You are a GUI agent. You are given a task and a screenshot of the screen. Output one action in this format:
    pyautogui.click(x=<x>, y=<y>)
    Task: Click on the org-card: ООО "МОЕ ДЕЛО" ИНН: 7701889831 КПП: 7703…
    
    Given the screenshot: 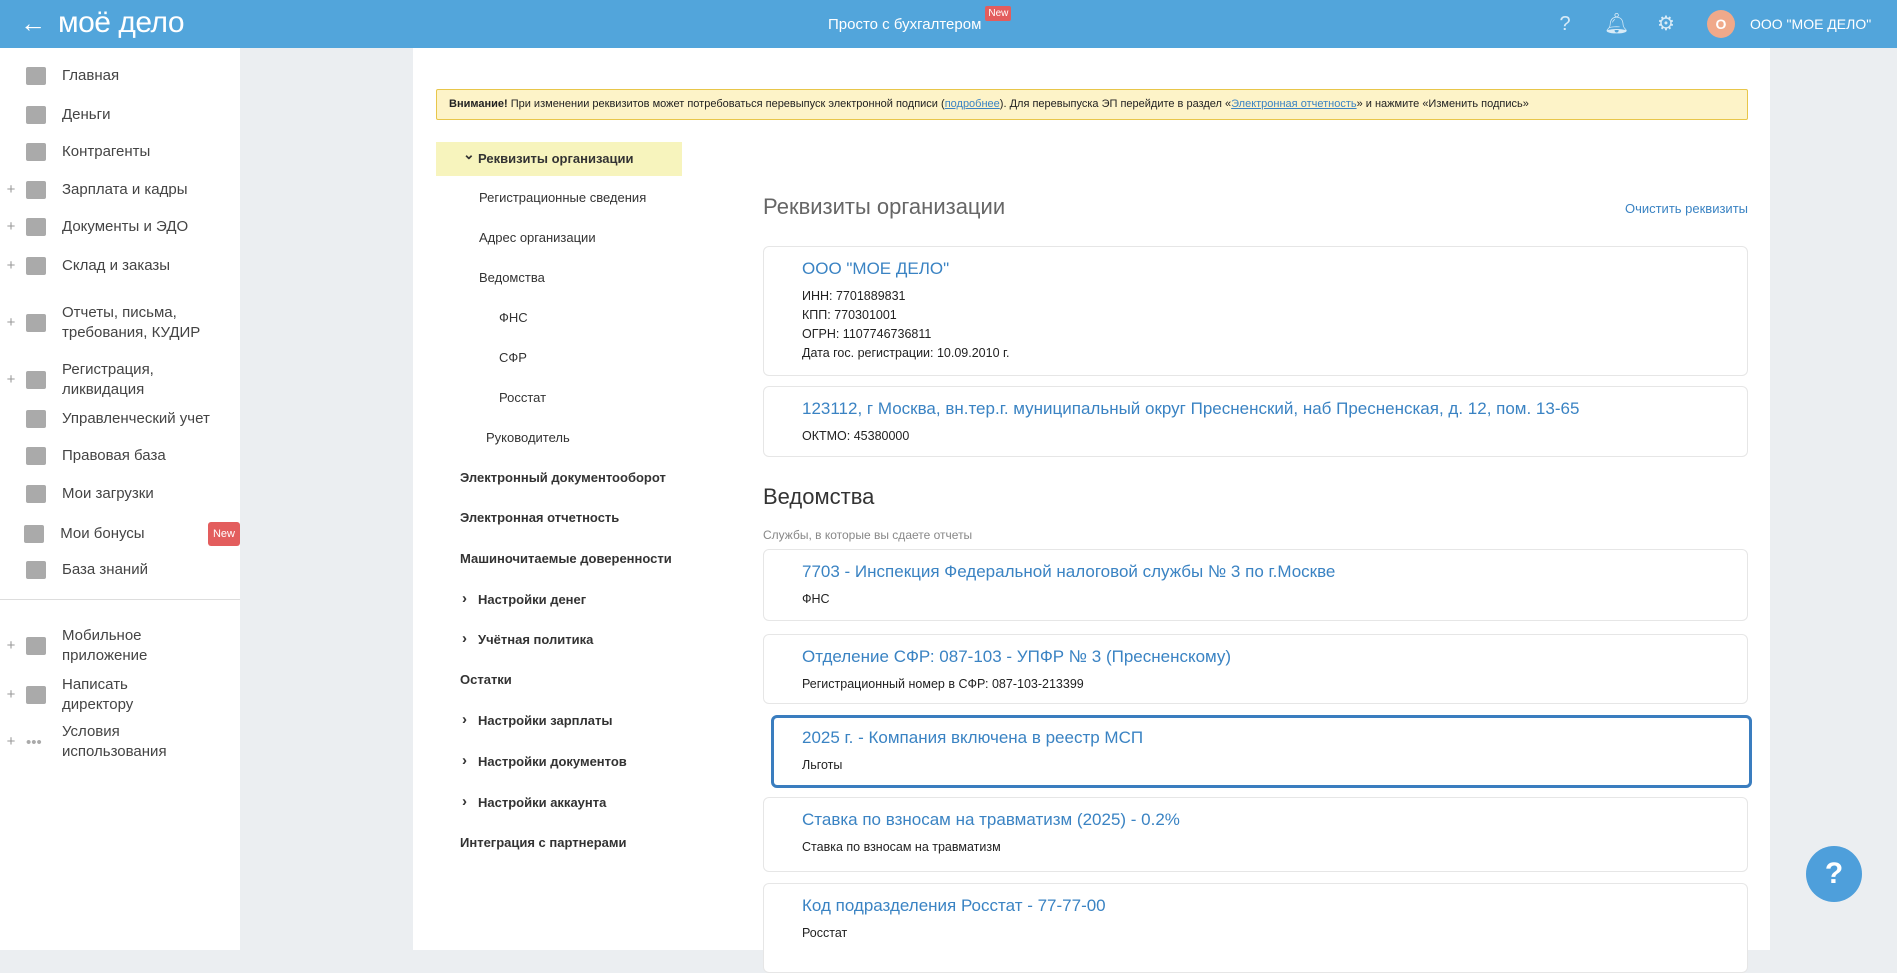 What is the action you would take?
    pyautogui.click(x=1255, y=311)
    